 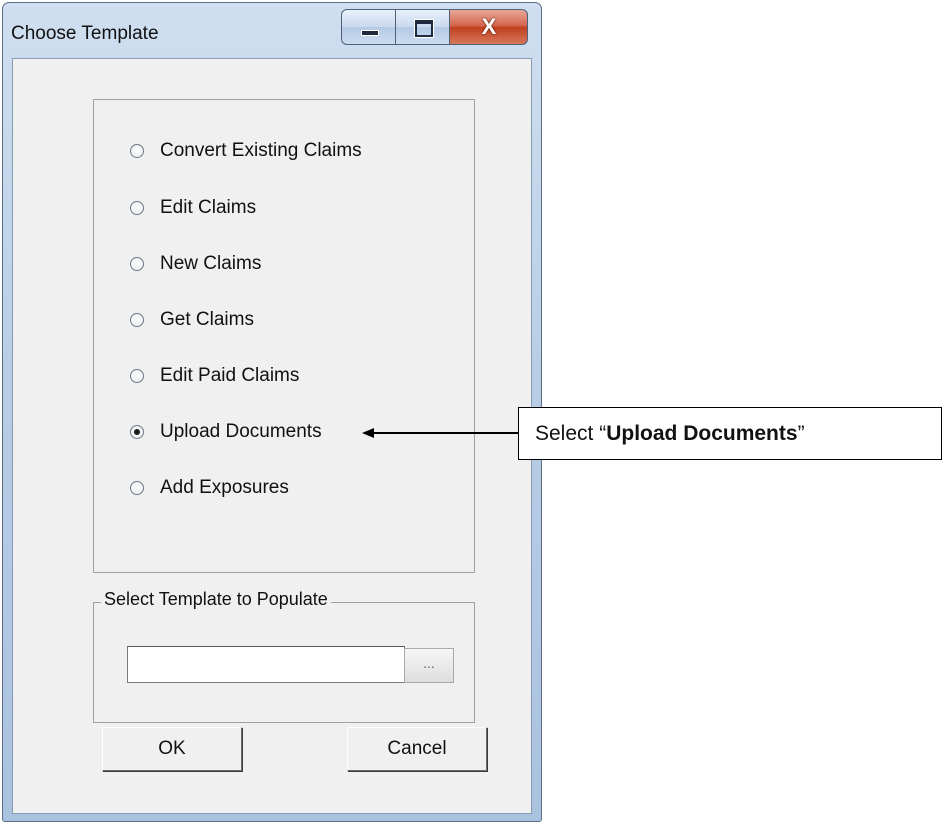 What do you see at coordinates (137, 432) in the screenshot?
I see `radio-button-selected` at bounding box center [137, 432].